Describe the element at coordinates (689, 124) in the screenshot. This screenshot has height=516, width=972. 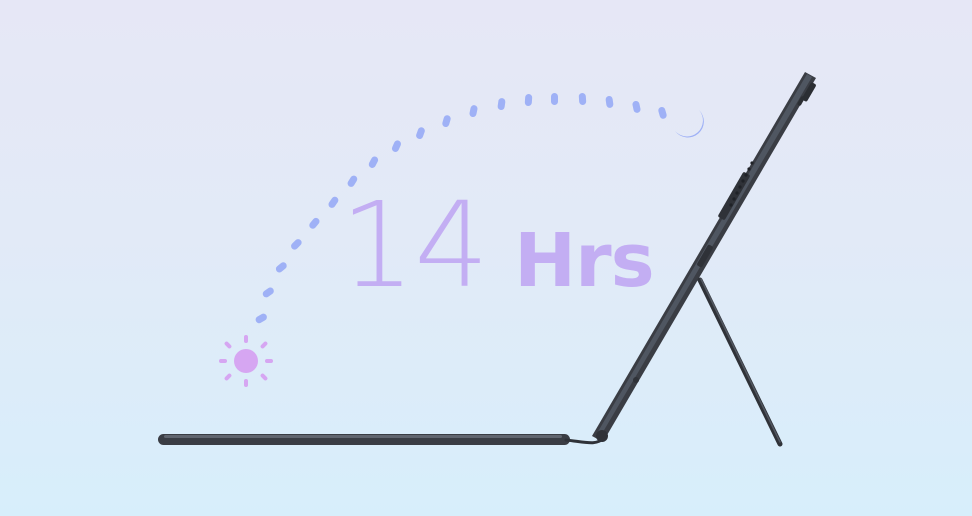
I see `moon-icon` at that location.